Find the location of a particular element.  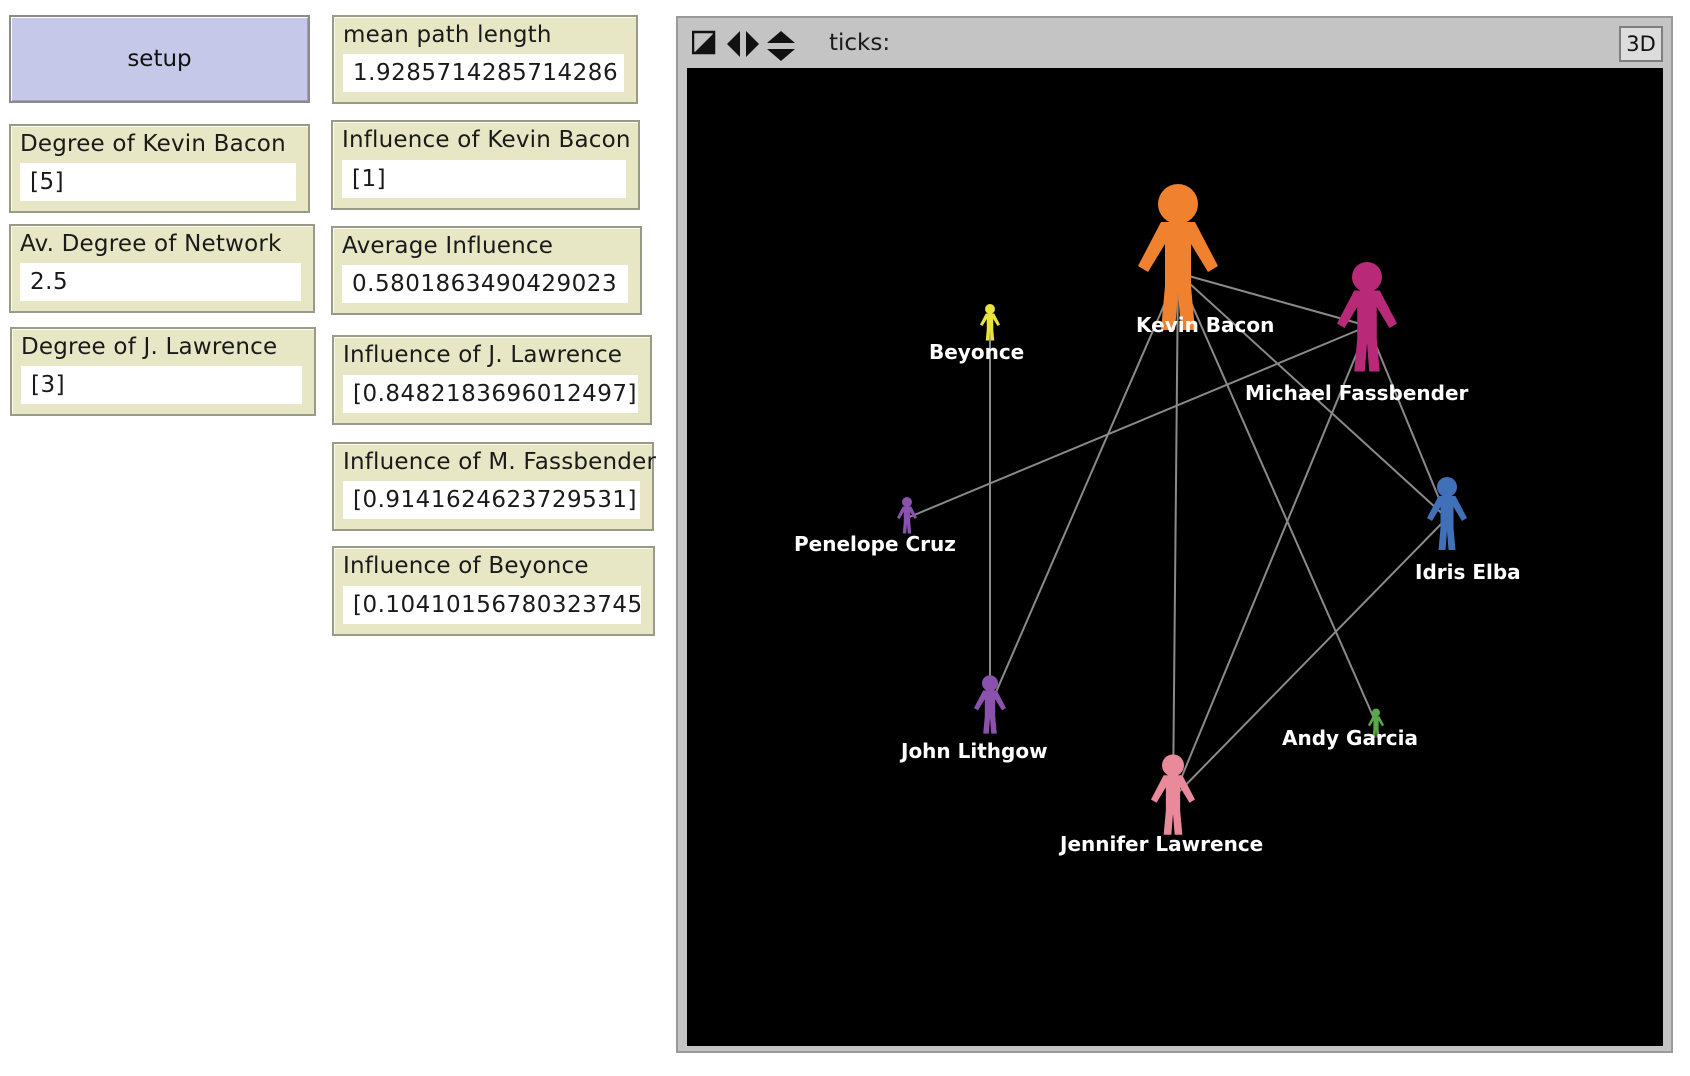

monitor-degree-kevin-bacon: Degree of Kevin Bacon [5] is located at coordinates (159, 168).